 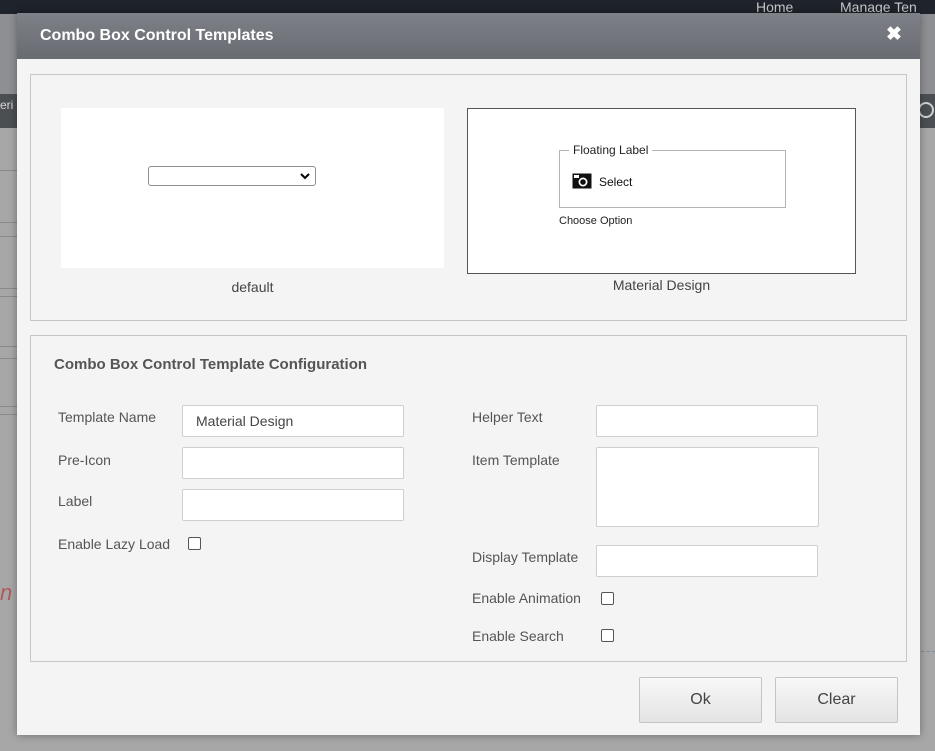 What do you see at coordinates (252, 287) in the screenshot?
I see `template-caption-default: default` at bounding box center [252, 287].